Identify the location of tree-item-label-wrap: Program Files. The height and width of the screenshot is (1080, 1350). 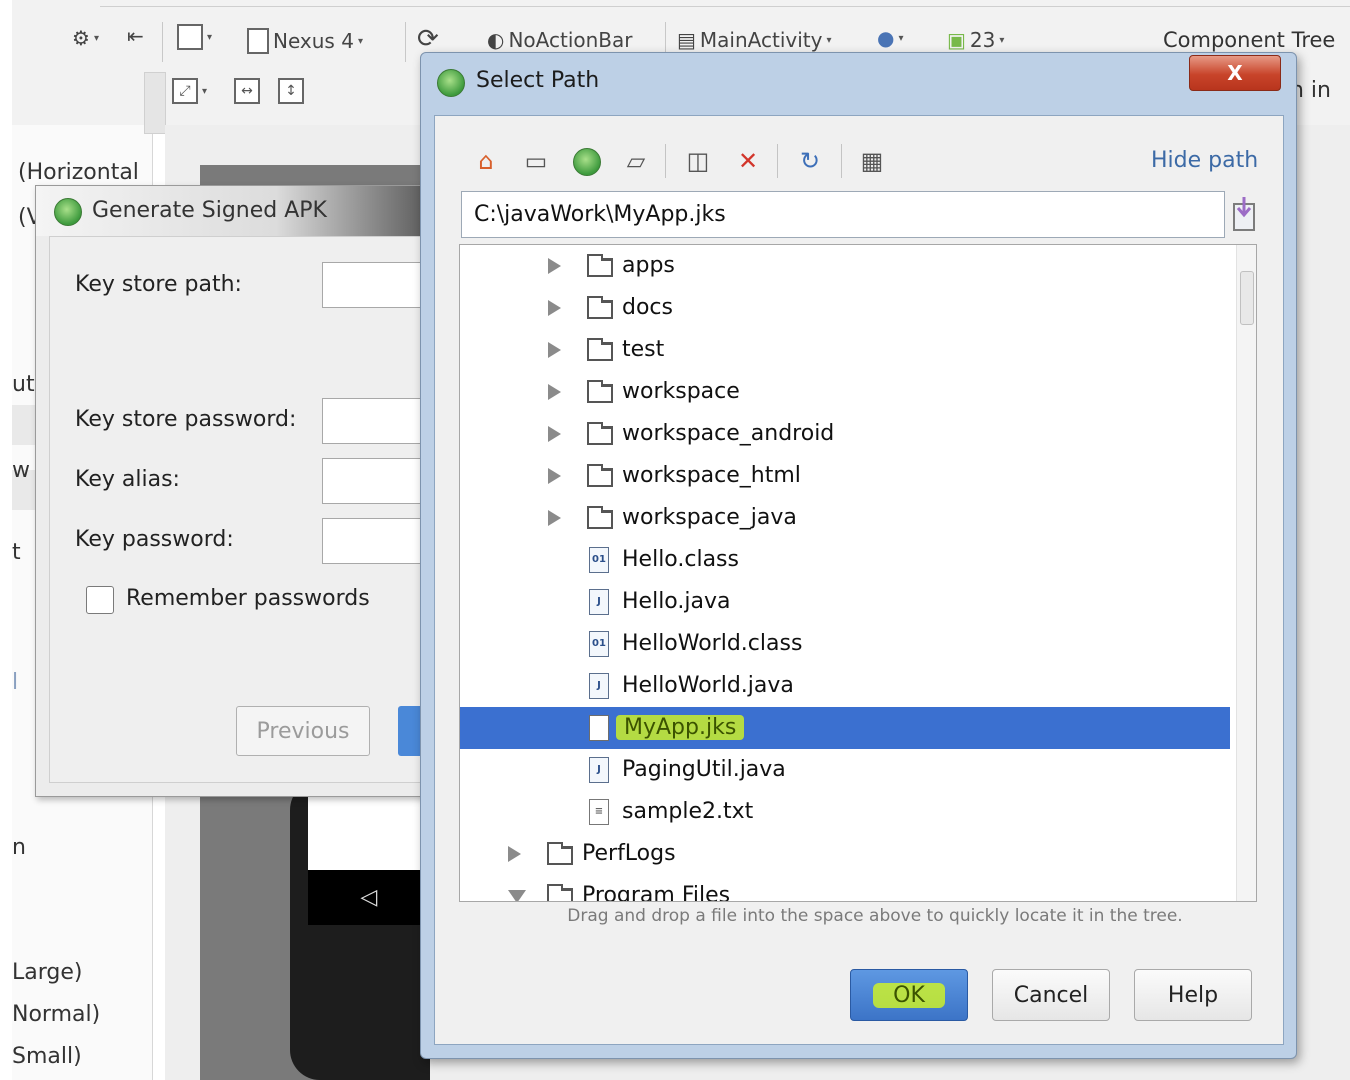
(656, 892).